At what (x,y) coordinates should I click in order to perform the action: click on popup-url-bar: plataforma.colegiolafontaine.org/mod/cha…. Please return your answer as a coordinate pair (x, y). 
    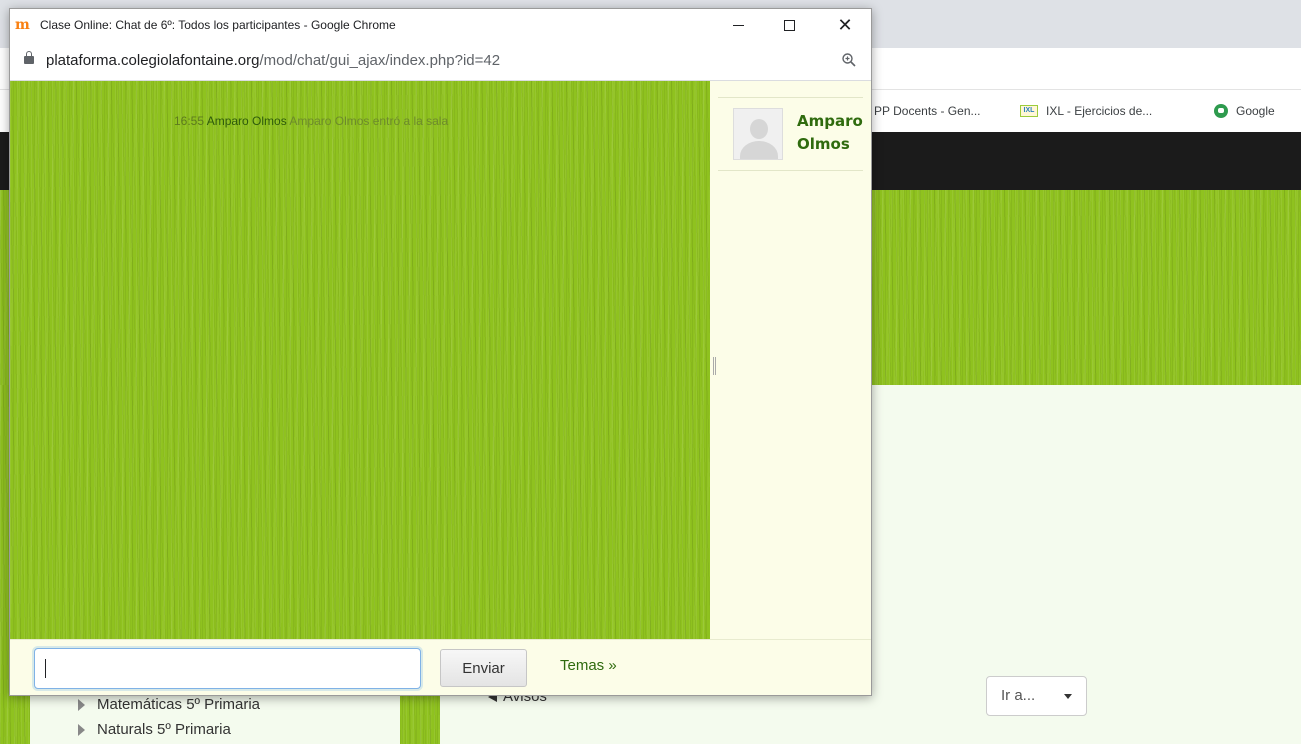
    Looking at the image, I should click on (440, 61).